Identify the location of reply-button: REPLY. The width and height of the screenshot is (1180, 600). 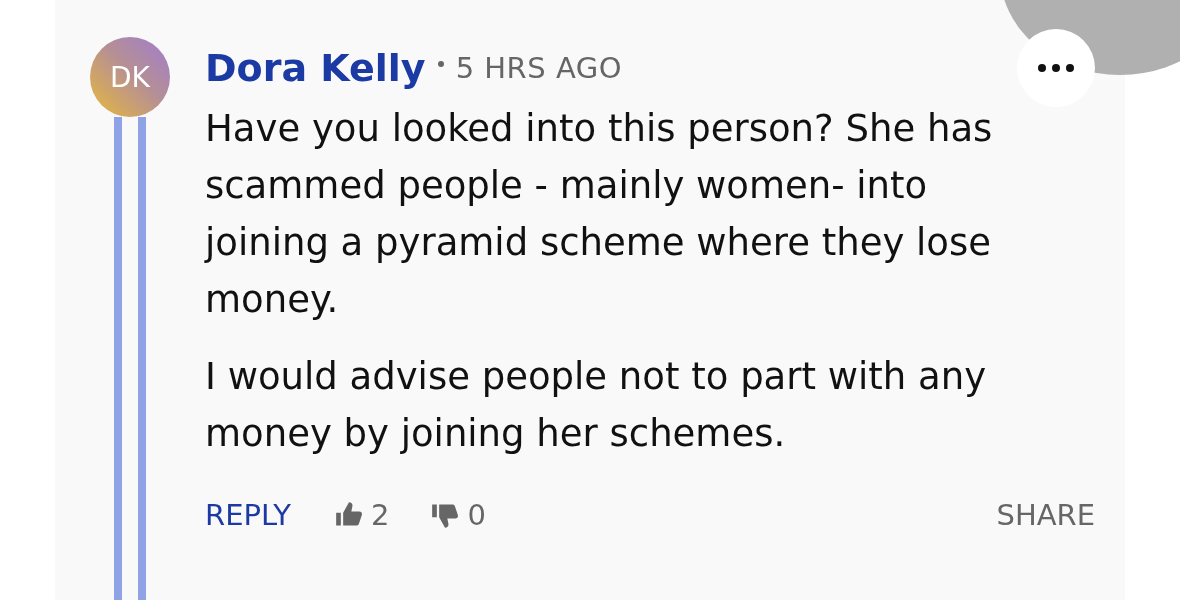
(248, 515).